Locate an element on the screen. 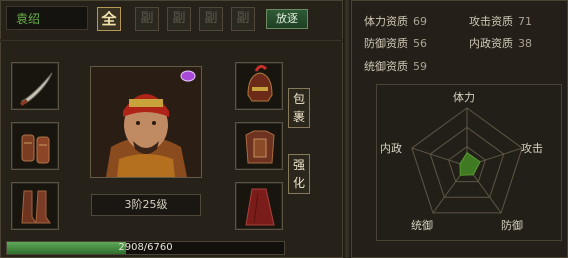  stat-attack: 攻击资质 71 is located at coordinates (500, 21).